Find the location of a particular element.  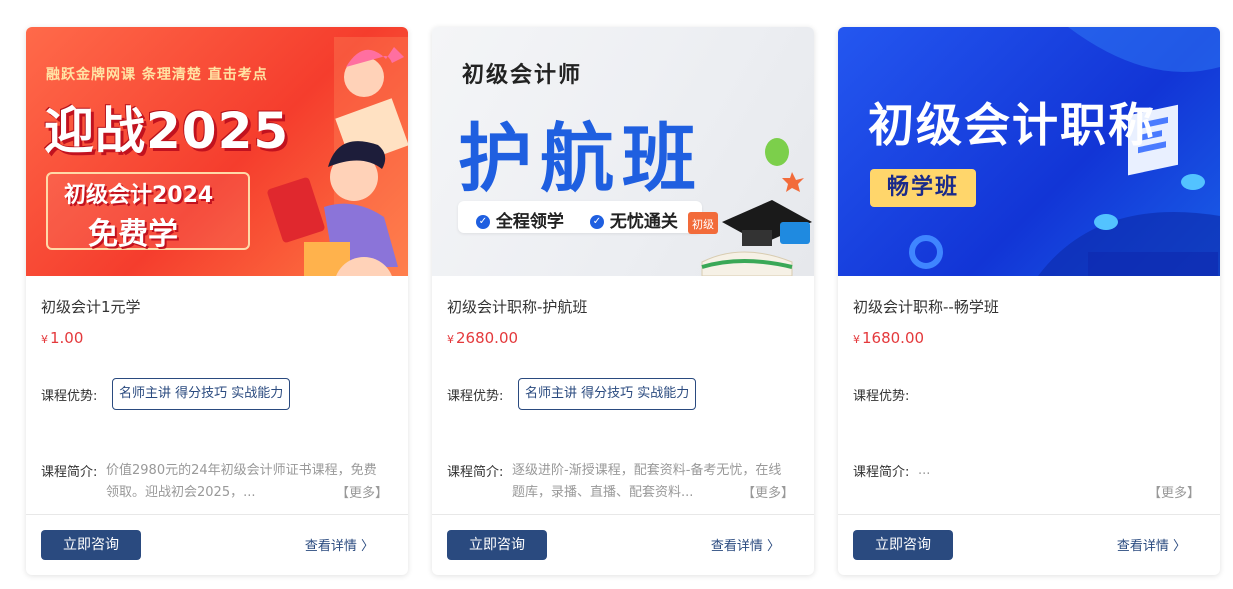

banner-subtitle: 初级会计2024 is located at coordinates (139, 195).